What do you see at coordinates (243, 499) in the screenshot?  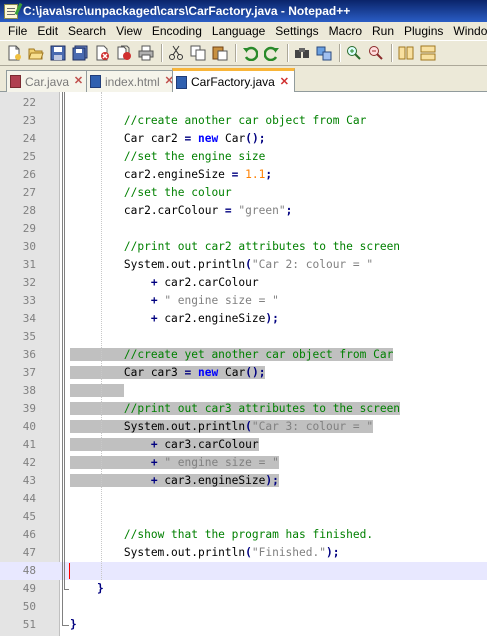 I see `code-line: 44` at bounding box center [243, 499].